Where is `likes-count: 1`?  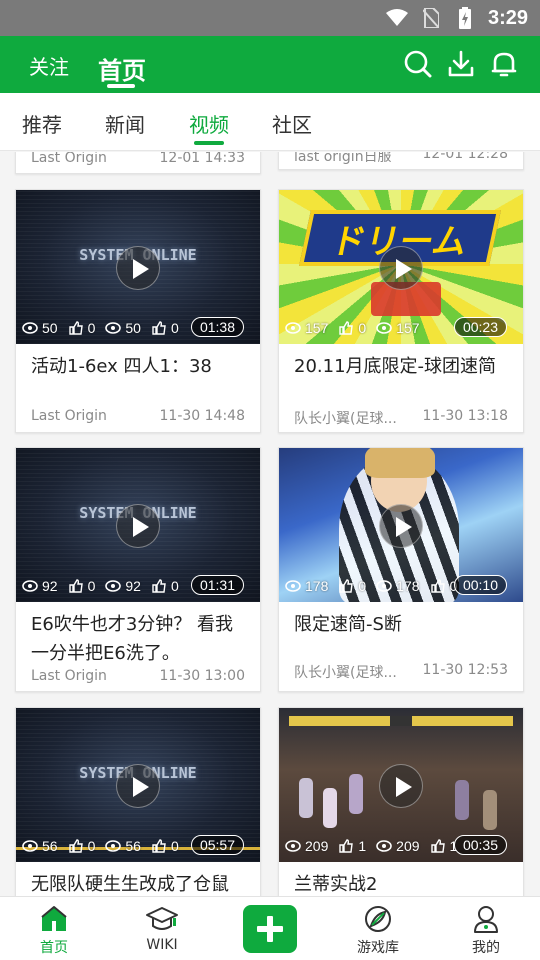
likes-count: 1 is located at coordinates (362, 846).